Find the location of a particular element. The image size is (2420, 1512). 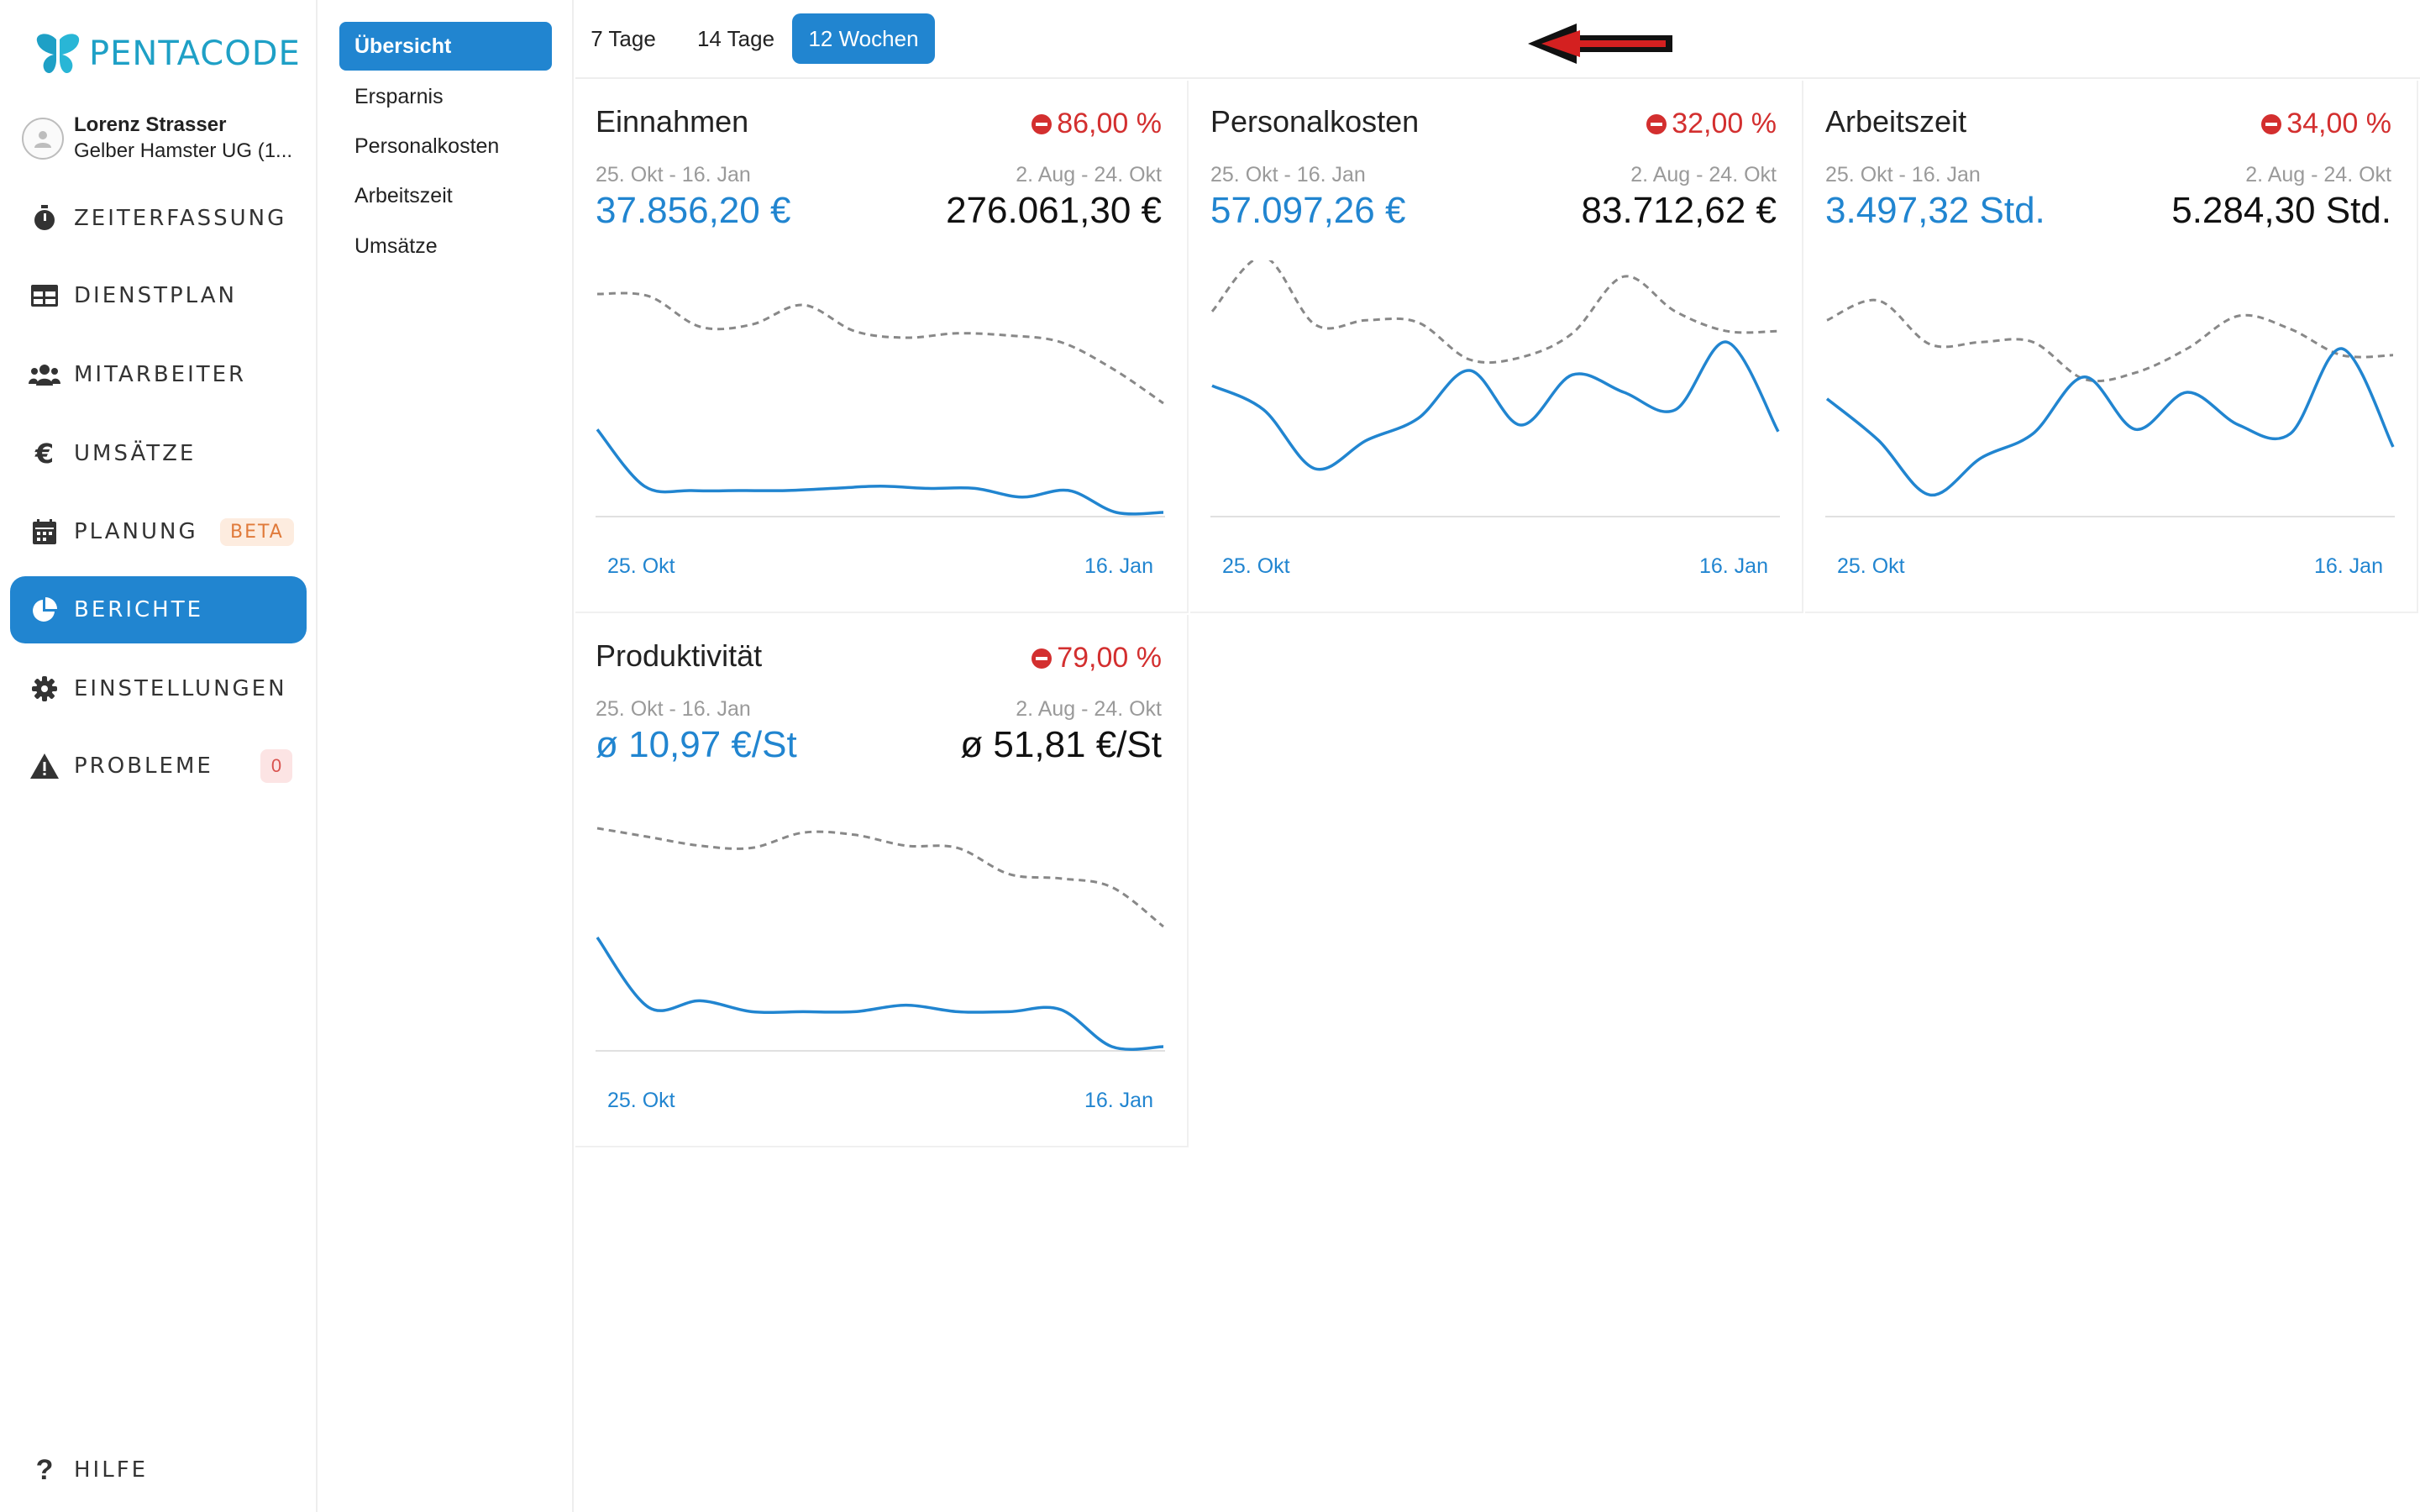

pie-chart-icon is located at coordinates (44, 610).